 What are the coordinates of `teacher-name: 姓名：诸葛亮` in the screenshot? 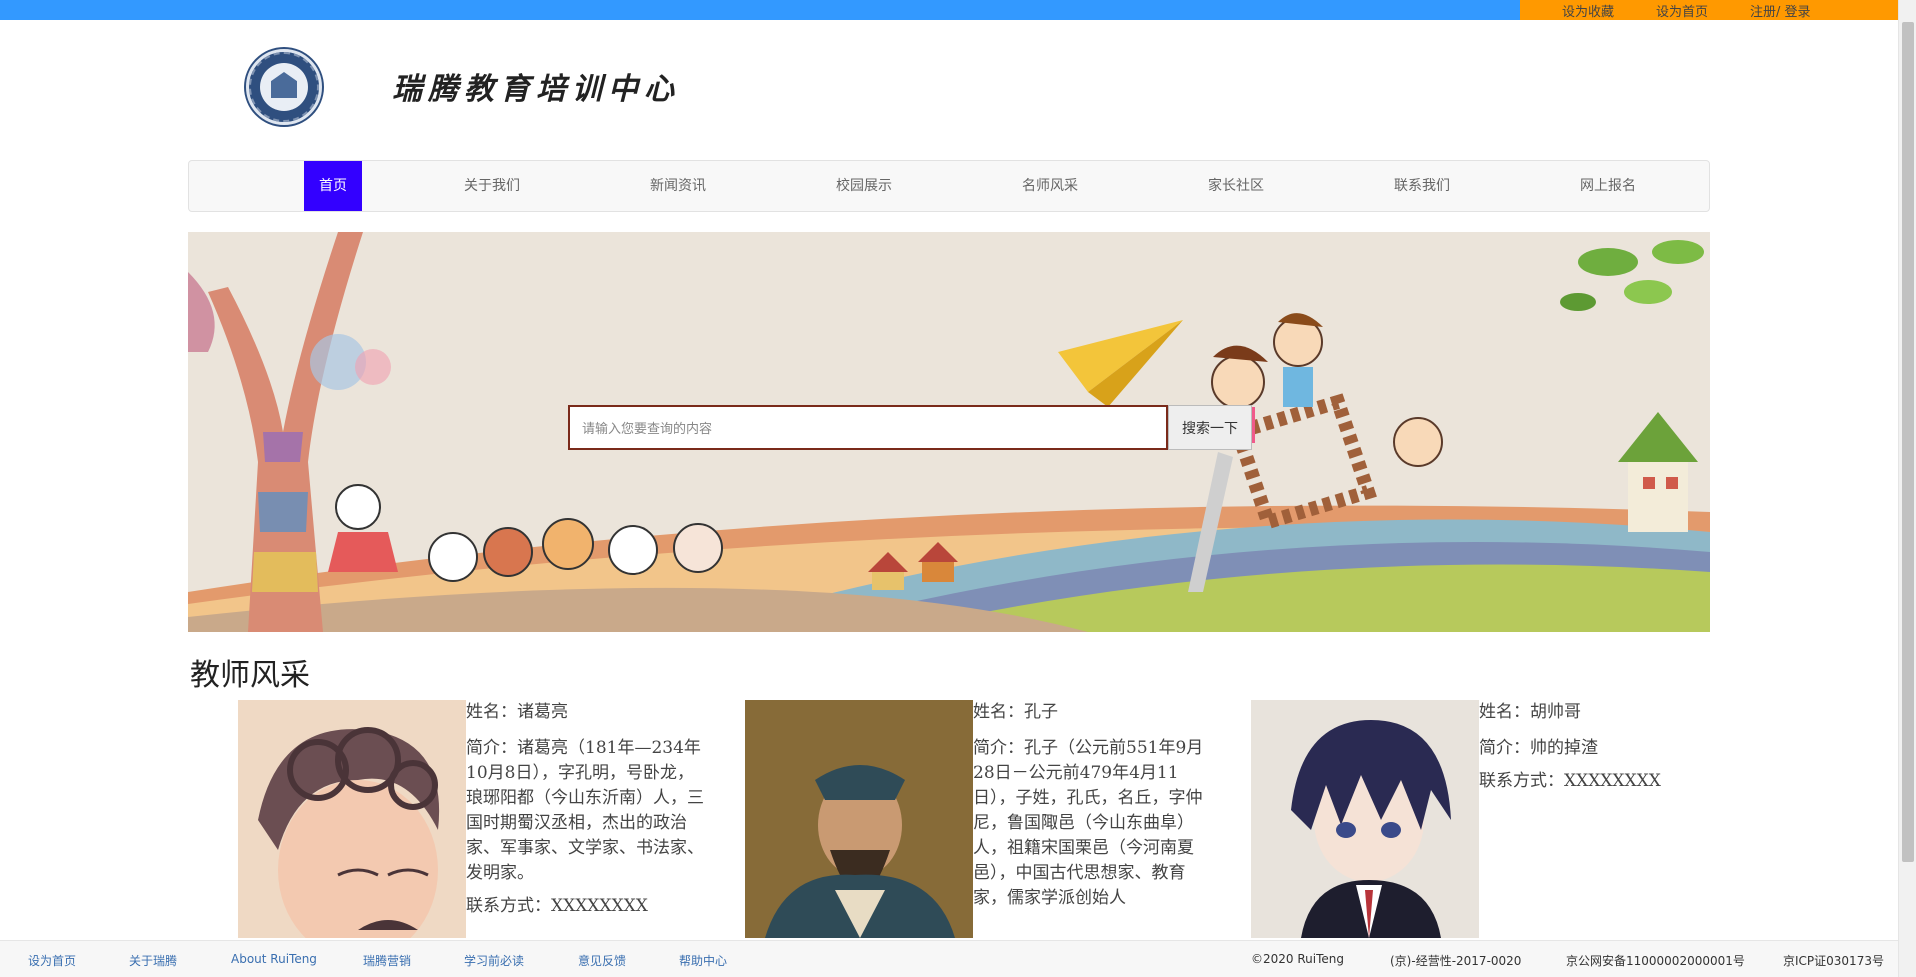 It's located at (517, 712).